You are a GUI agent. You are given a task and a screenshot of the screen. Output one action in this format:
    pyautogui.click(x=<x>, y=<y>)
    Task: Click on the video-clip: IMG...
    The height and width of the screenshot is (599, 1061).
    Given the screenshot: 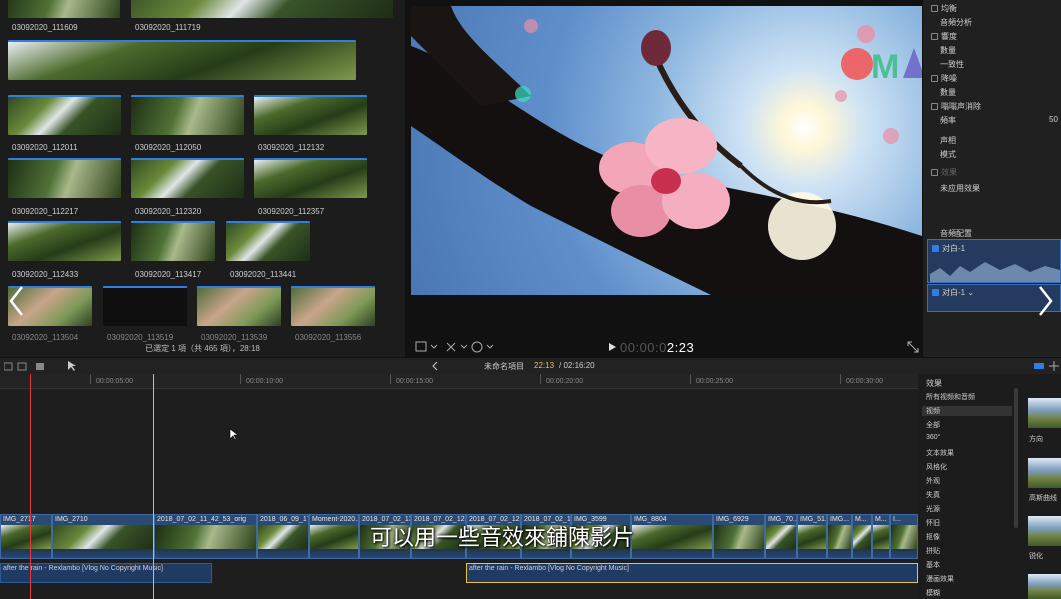 What is the action you would take?
    pyautogui.click(x=839, y=536)
    